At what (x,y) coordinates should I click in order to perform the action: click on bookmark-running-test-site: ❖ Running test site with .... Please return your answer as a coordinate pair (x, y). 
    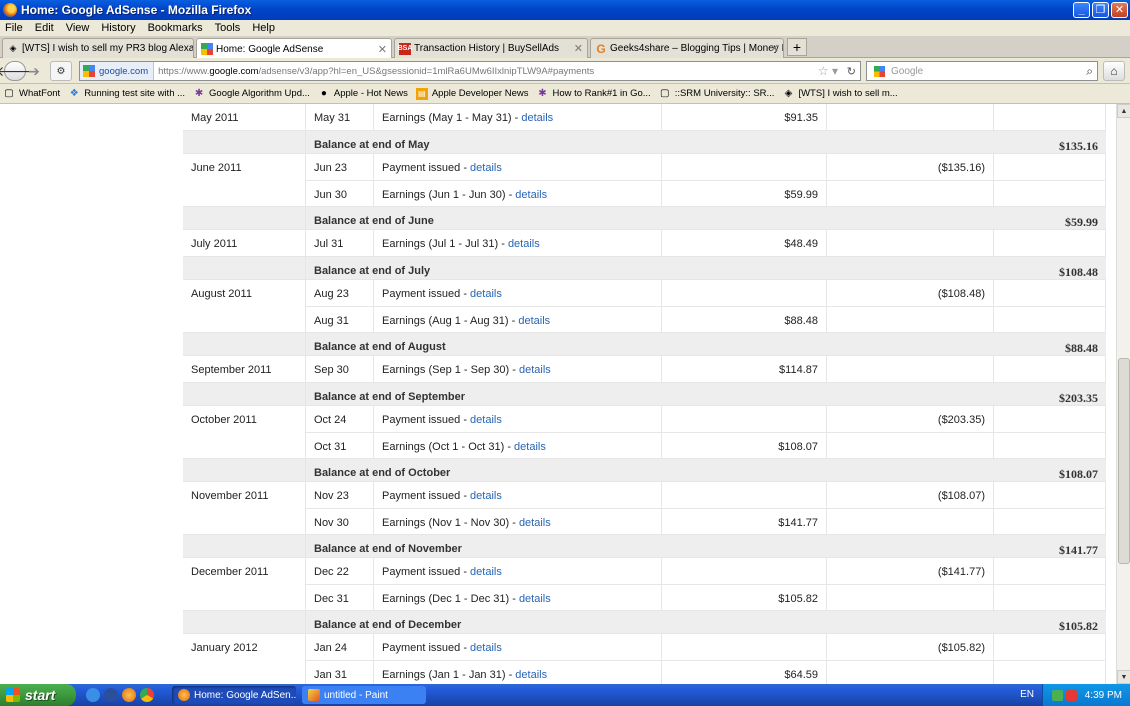
    Looking at the image, I should click on (126, 94).